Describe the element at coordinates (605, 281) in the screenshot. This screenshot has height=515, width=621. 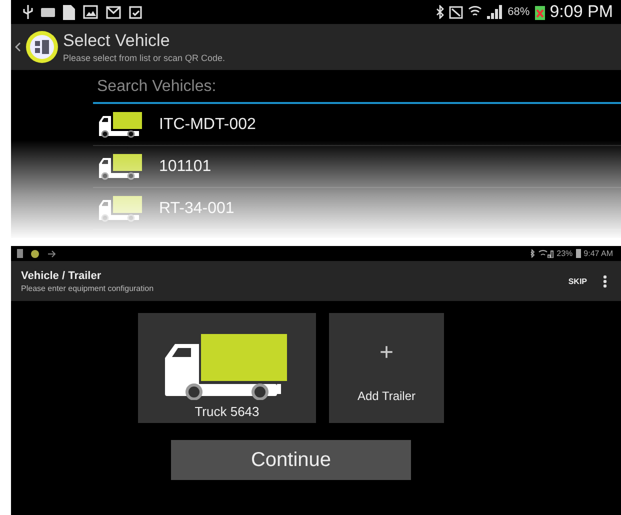
I see `more-menu-icon` at that location.